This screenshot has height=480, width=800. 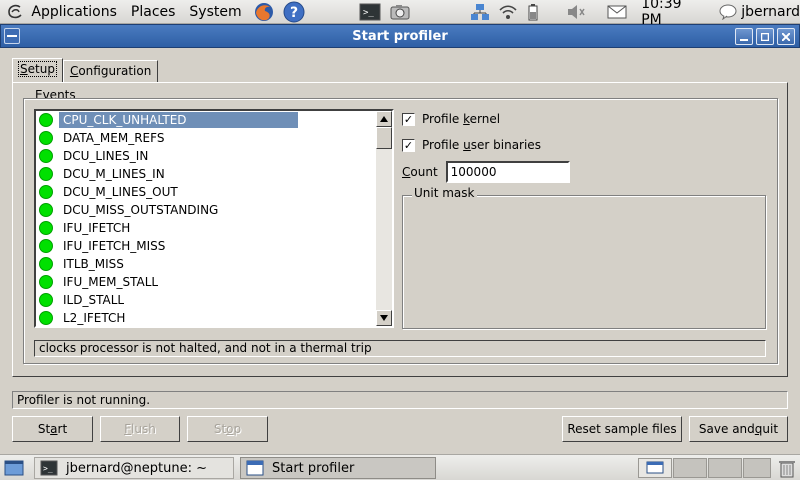 What do you see at coordinates (114, 246) in the screenshot?
I see `event-name: IFU_IFETCH_MISS` at bounding box center [114, 246].